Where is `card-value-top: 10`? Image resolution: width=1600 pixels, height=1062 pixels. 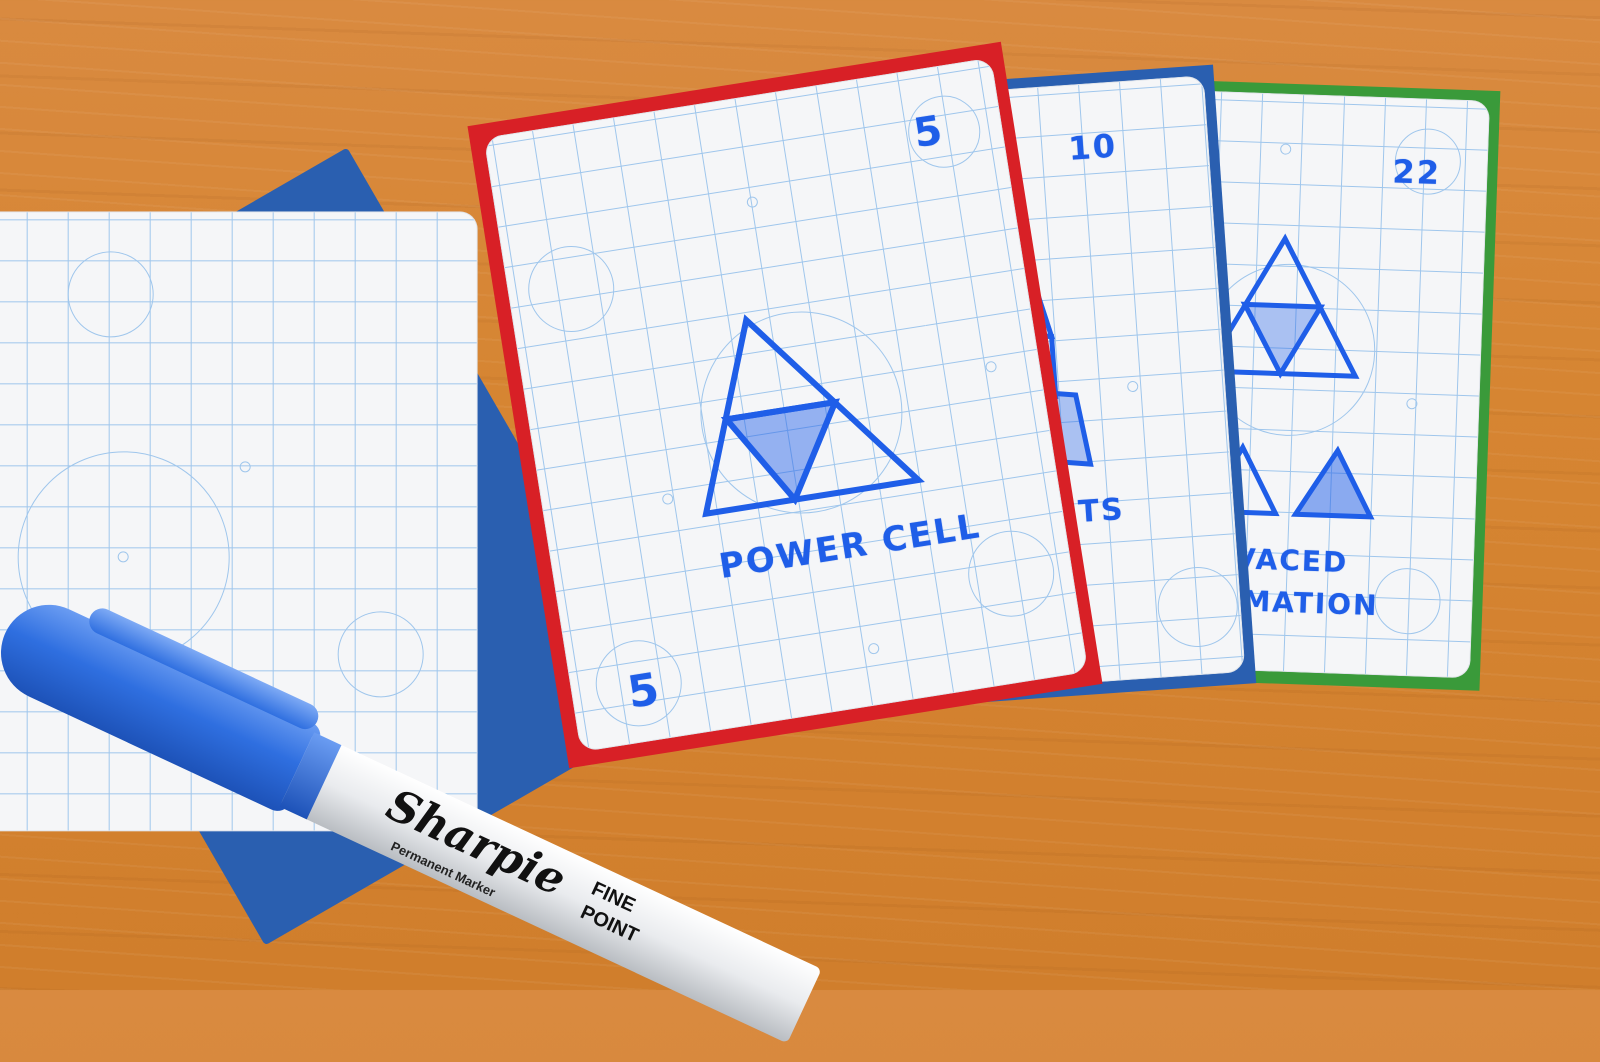
card-value-top: 10 is located at coordinates (1093, 147).